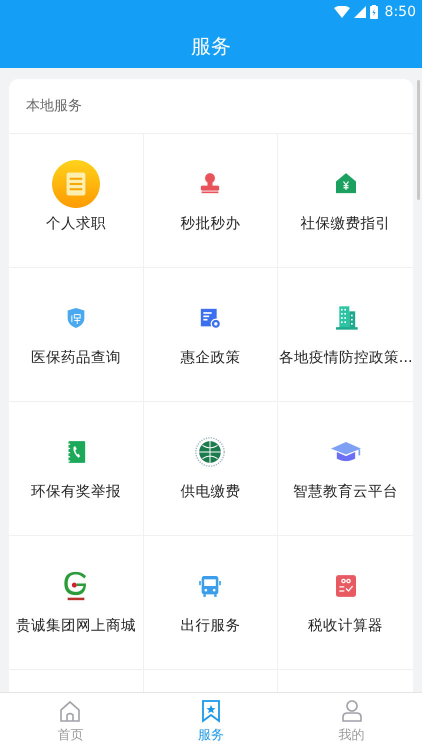 Image resolution: width=422 pixels, height=748 pixels. Describe the element at coordinates (345, 201) in the screenshot. I see `service-tile: 社保缴费指引` at that location.